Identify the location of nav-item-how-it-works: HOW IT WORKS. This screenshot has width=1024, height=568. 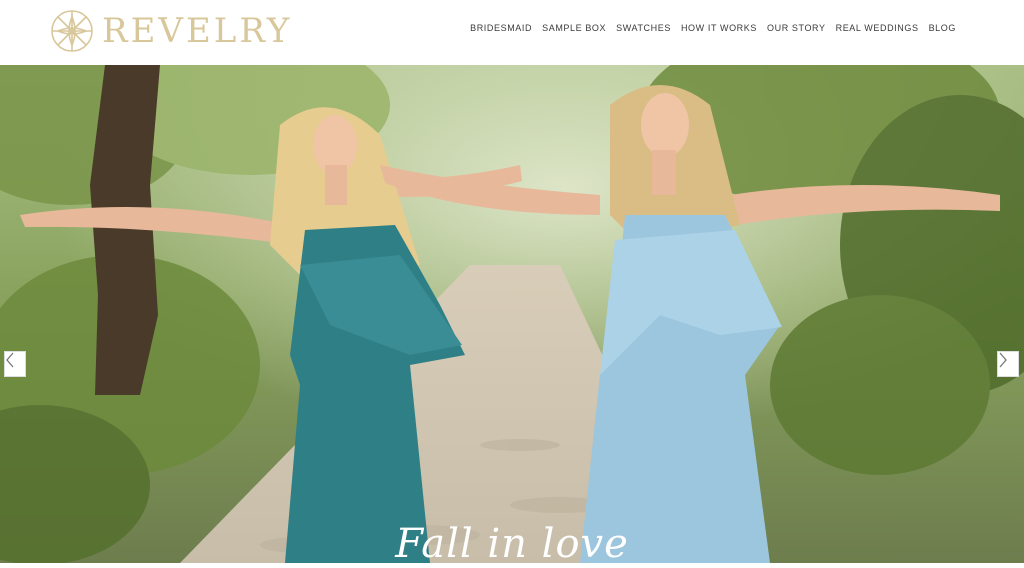
(719, 28).